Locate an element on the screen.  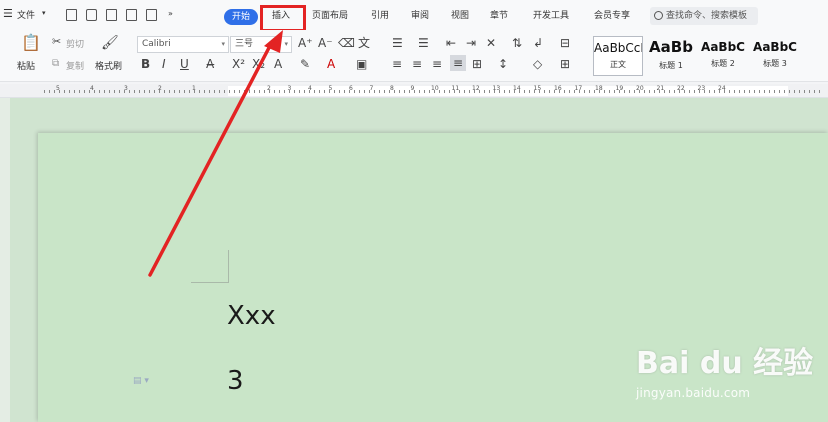
tab-home: 开始 is located at coordinates (241, 17).